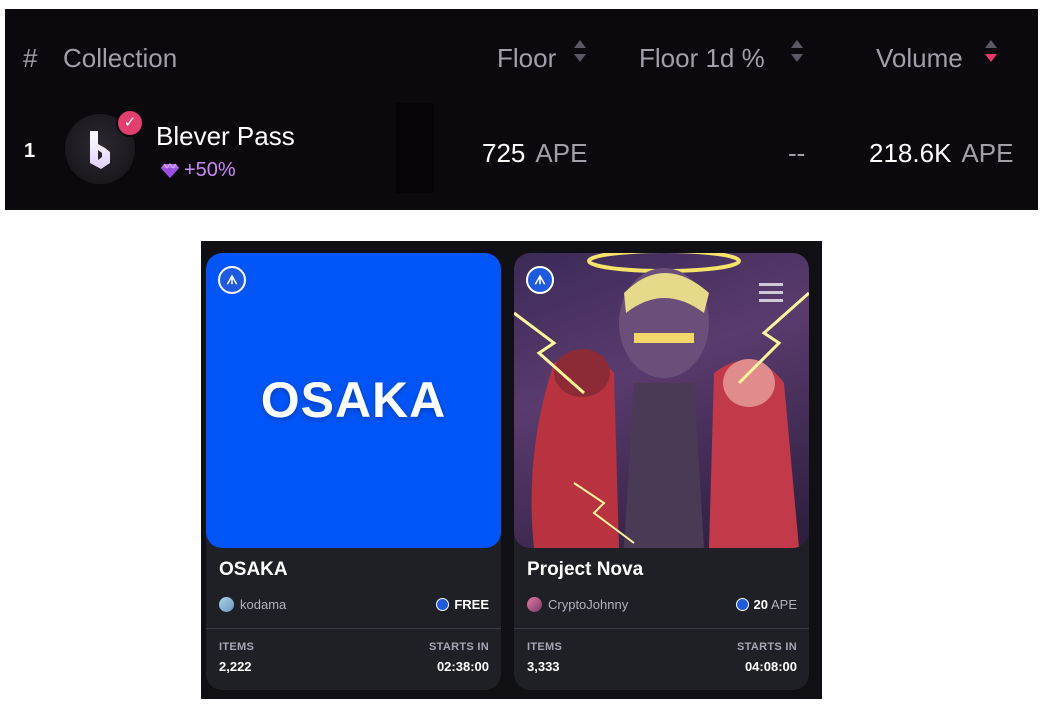 Image resolution: width=1046 pixels, height=708 pixels. I want to click on floor-sort-icon, so click(580, 52).